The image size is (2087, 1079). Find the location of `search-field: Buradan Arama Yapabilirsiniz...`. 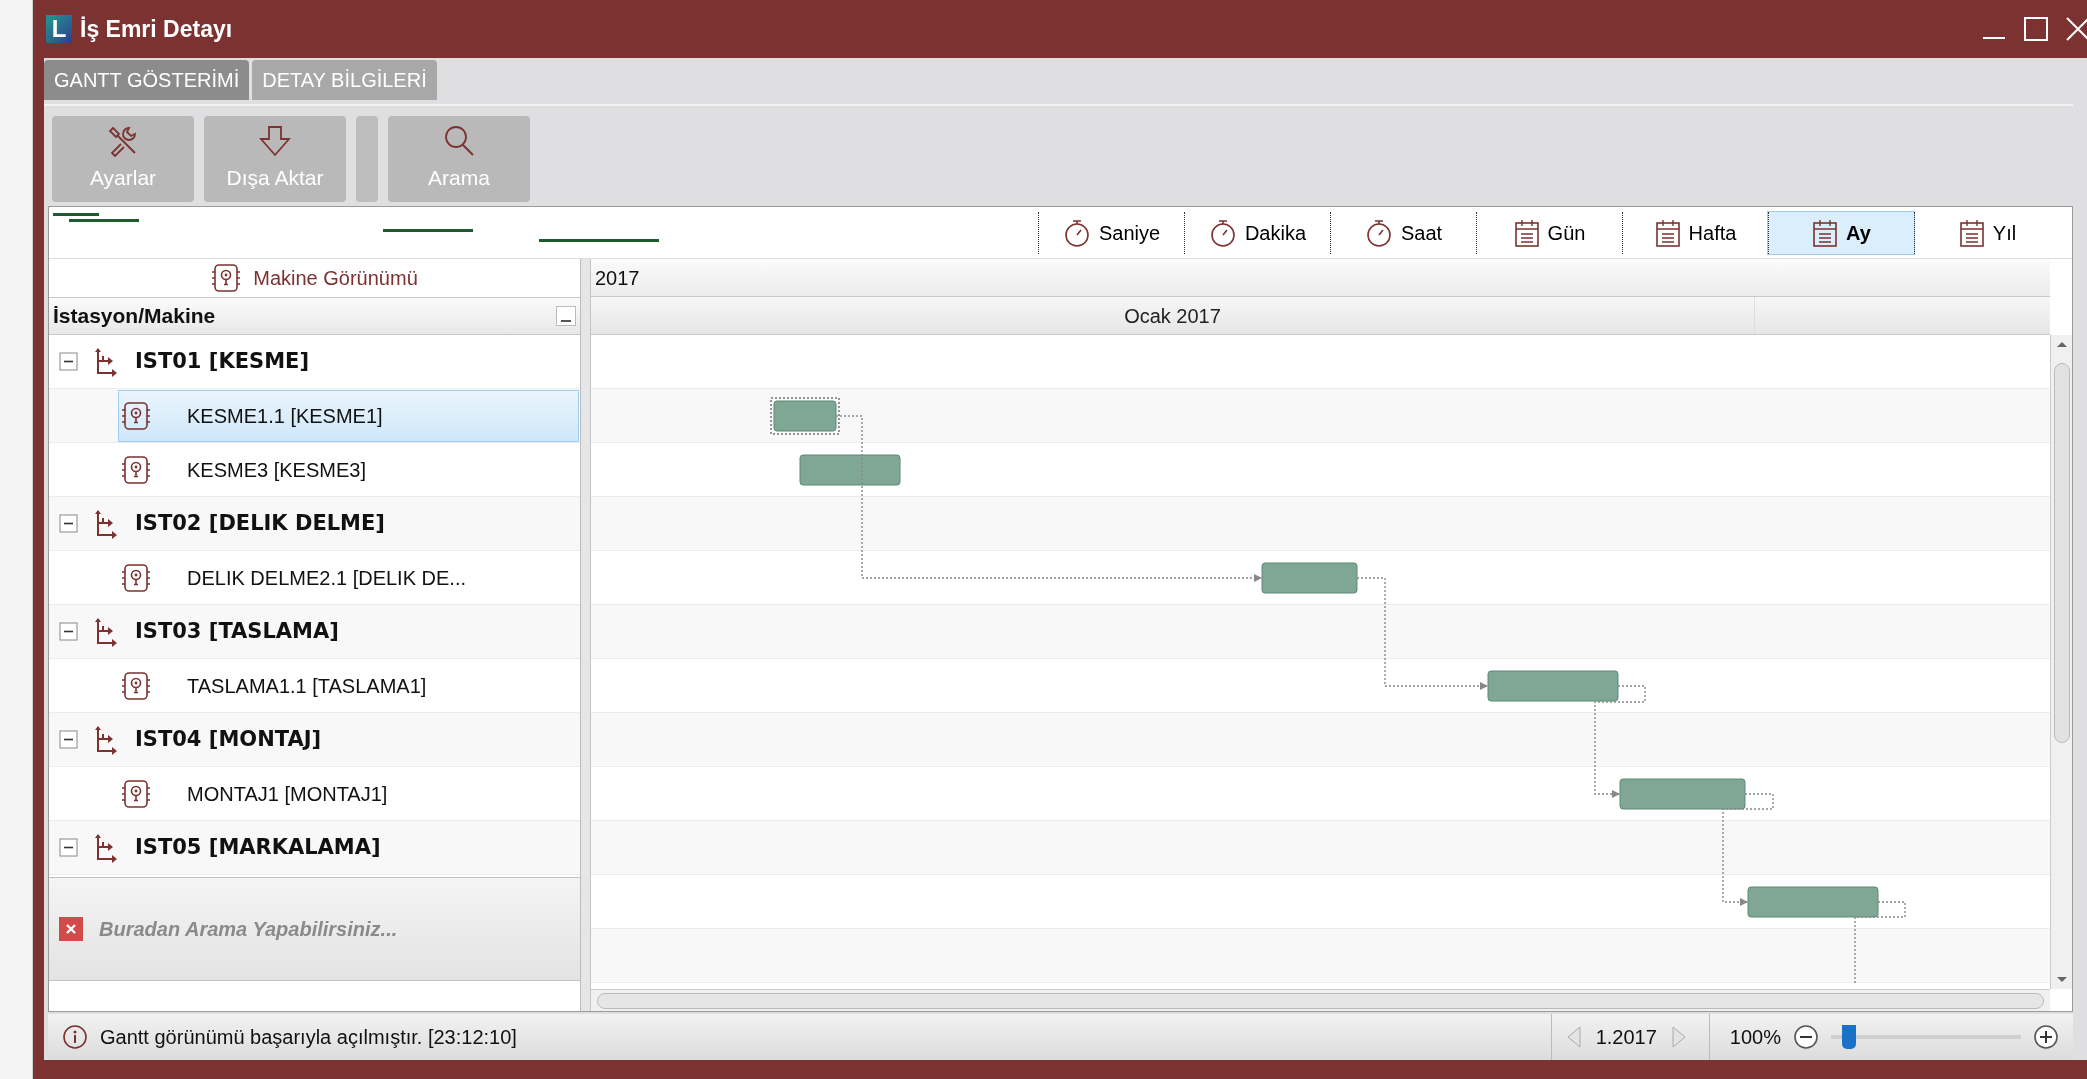

search-field: Buradan Arama Yapabilirsiniz... is located at coordinates (339, 929).